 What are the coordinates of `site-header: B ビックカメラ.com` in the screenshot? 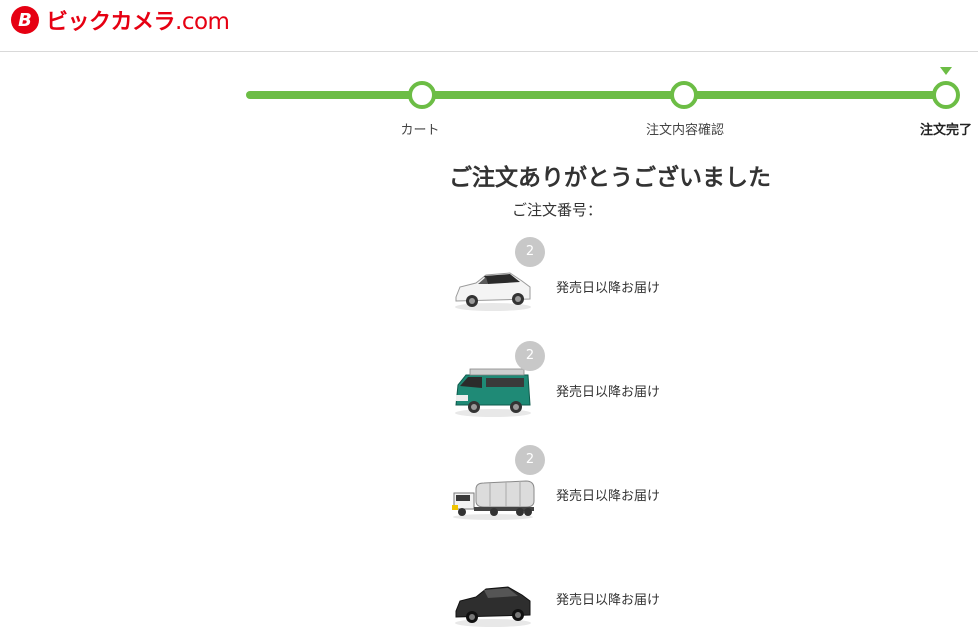 It's located at (489, 26).